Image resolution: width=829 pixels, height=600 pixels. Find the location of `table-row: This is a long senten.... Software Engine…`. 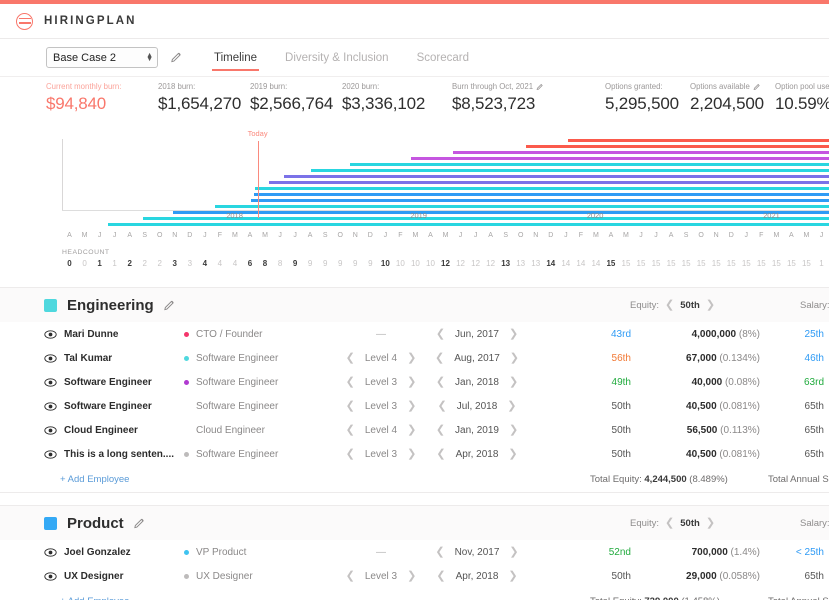

table-row: This is a long senten.... Software Engine… is located at coordinates (414, 454).